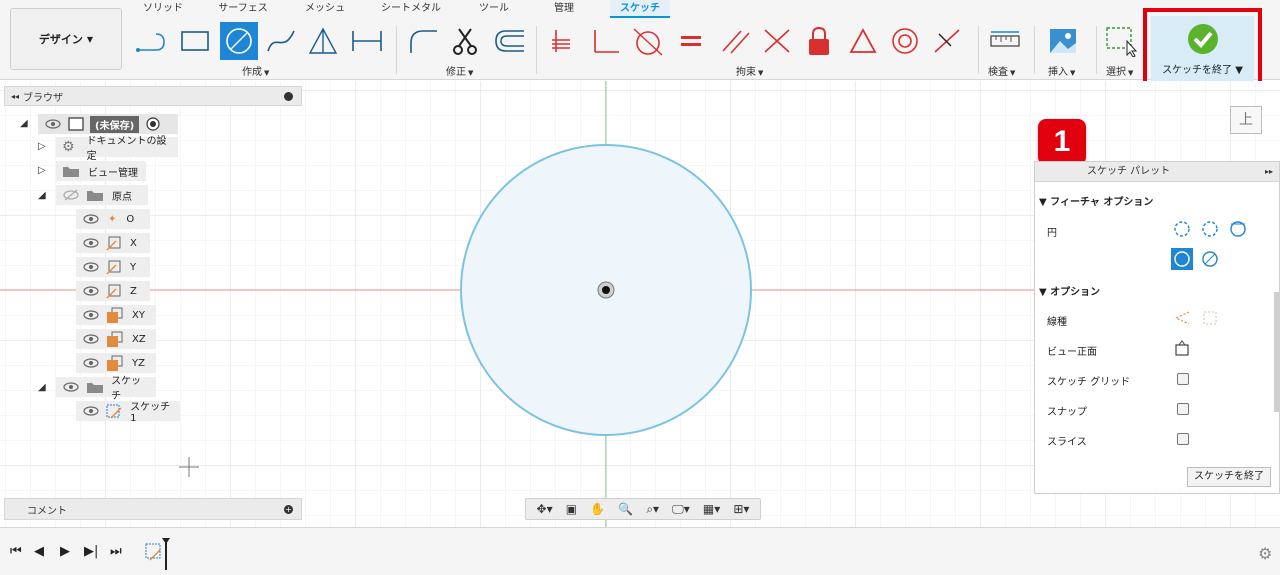 The image size is (1280, 575). Describe the element at coordinates (91, 551) in the screenshot. I see `step-forward-icon: ▶|` at that location.